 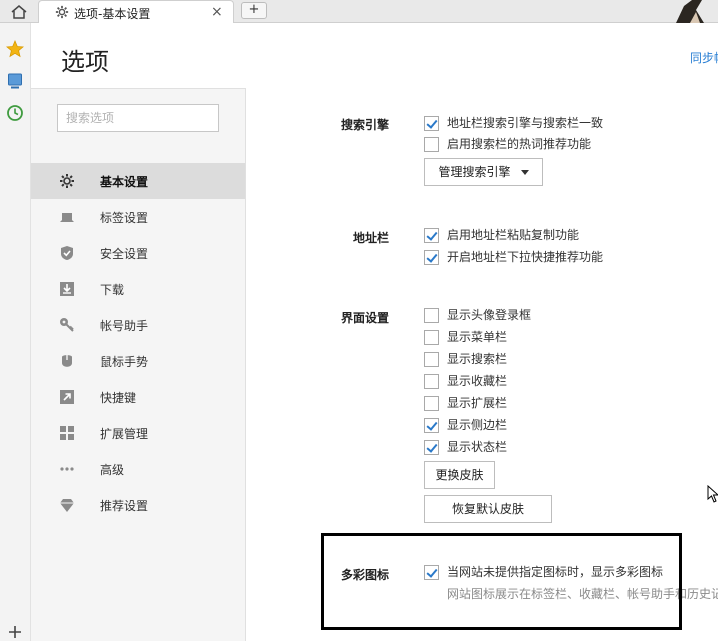 I want to click on more-dots-icon, so click(x=67, y=469).